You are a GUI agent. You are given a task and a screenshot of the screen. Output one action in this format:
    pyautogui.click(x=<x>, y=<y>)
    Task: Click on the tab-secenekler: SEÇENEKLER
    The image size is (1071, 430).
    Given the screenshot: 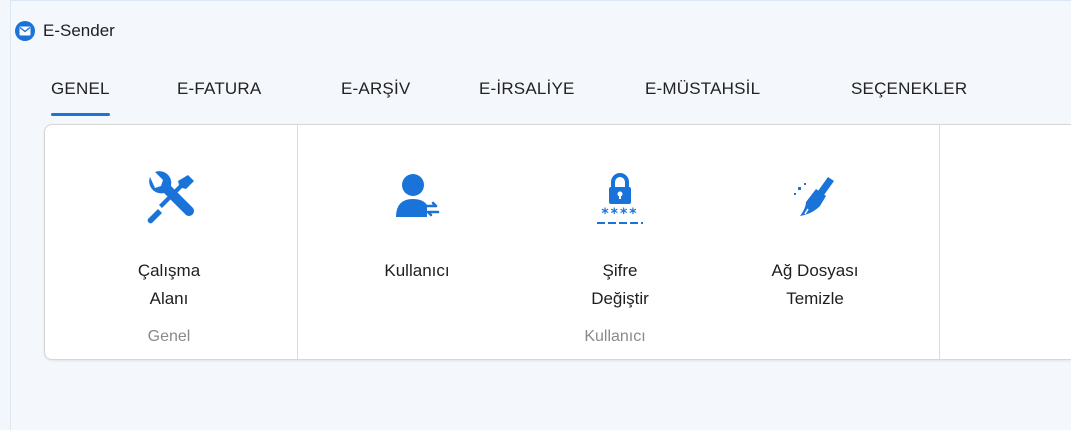 What is the action you would take?
    pyautogui.click(x=909, y=89)
    